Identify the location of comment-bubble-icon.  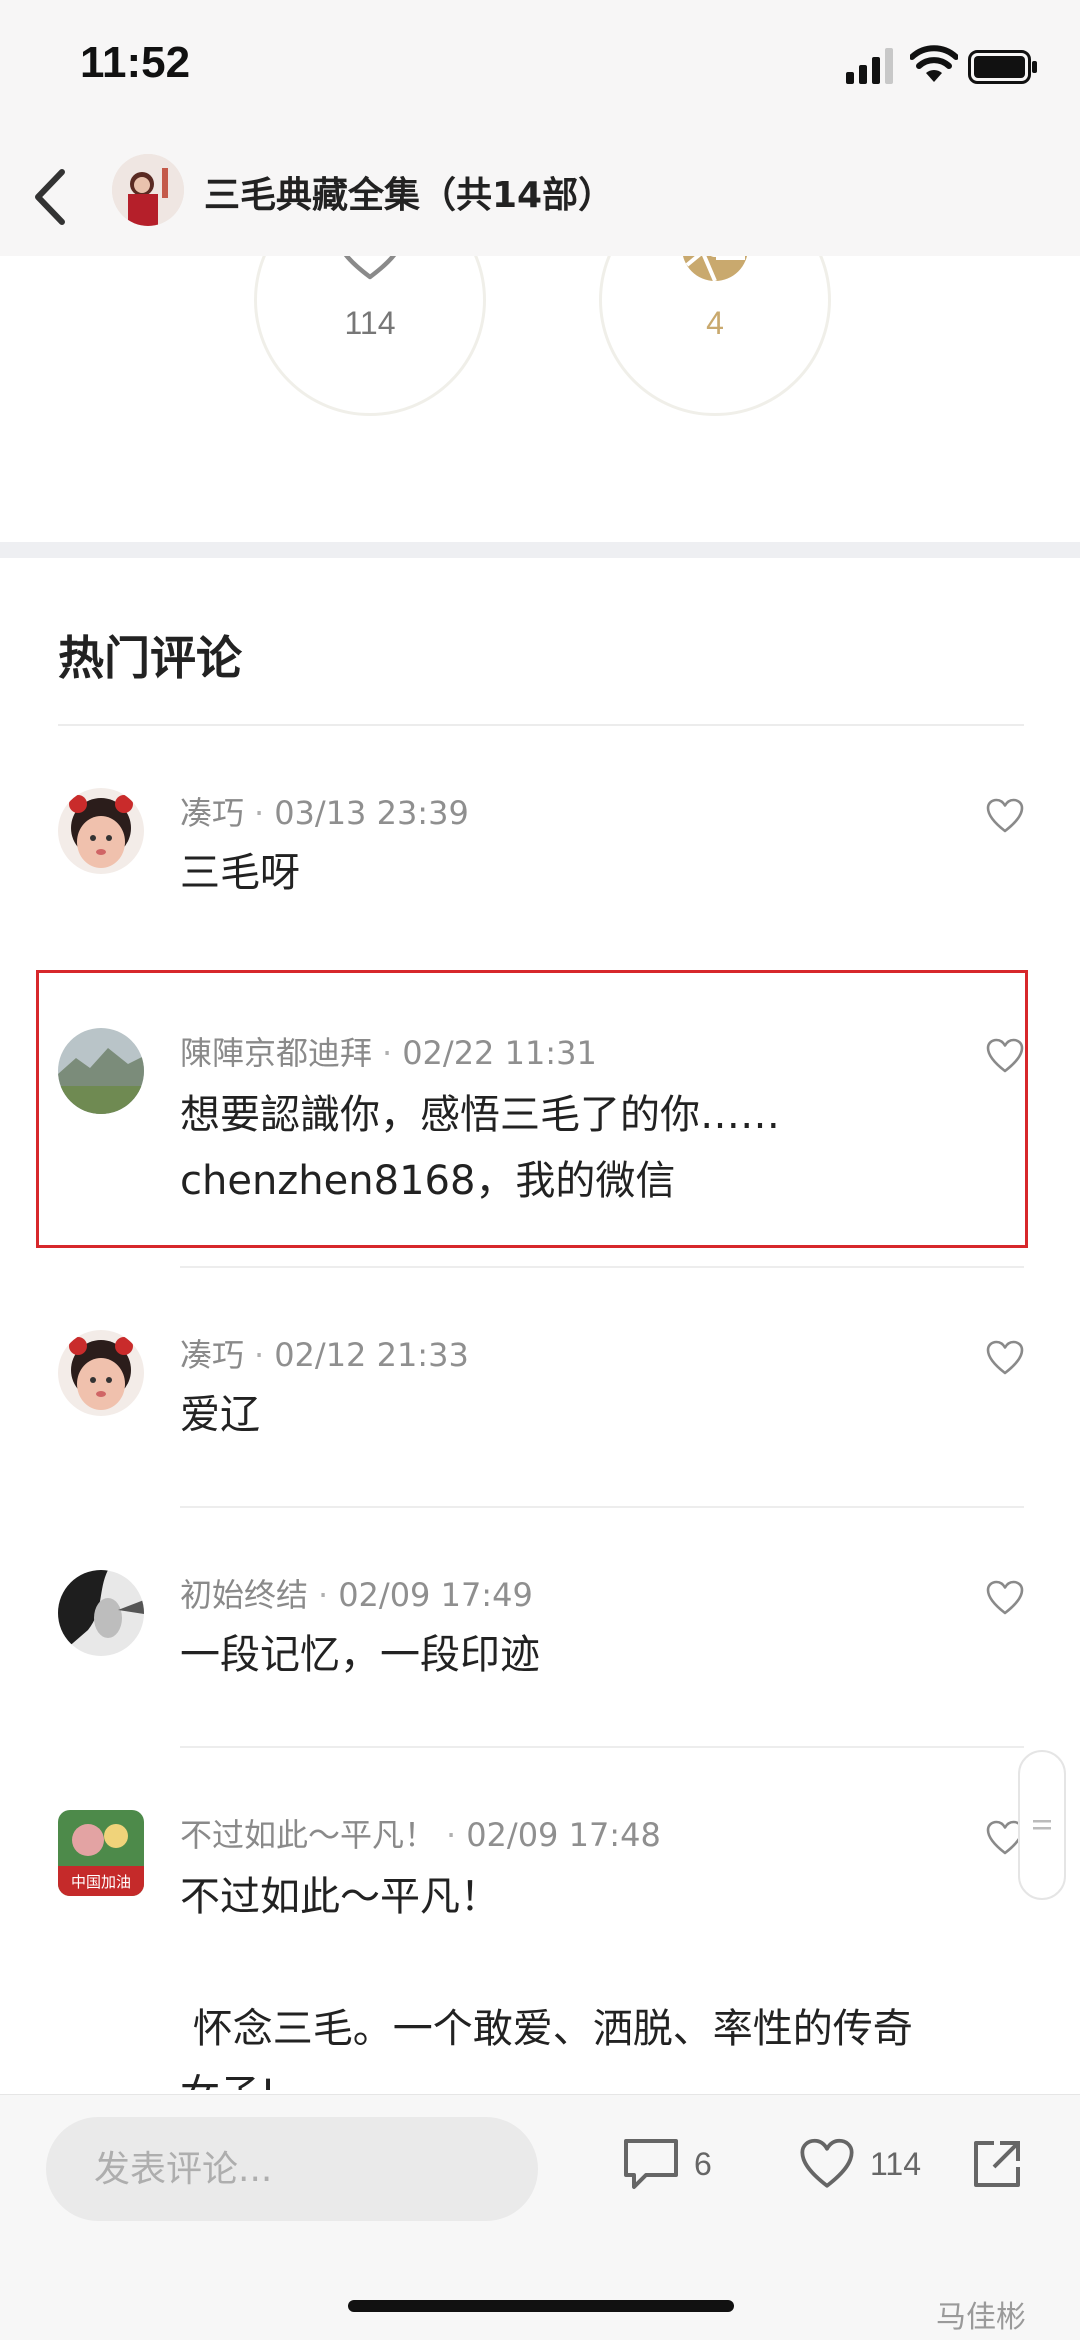
(651, 2164).